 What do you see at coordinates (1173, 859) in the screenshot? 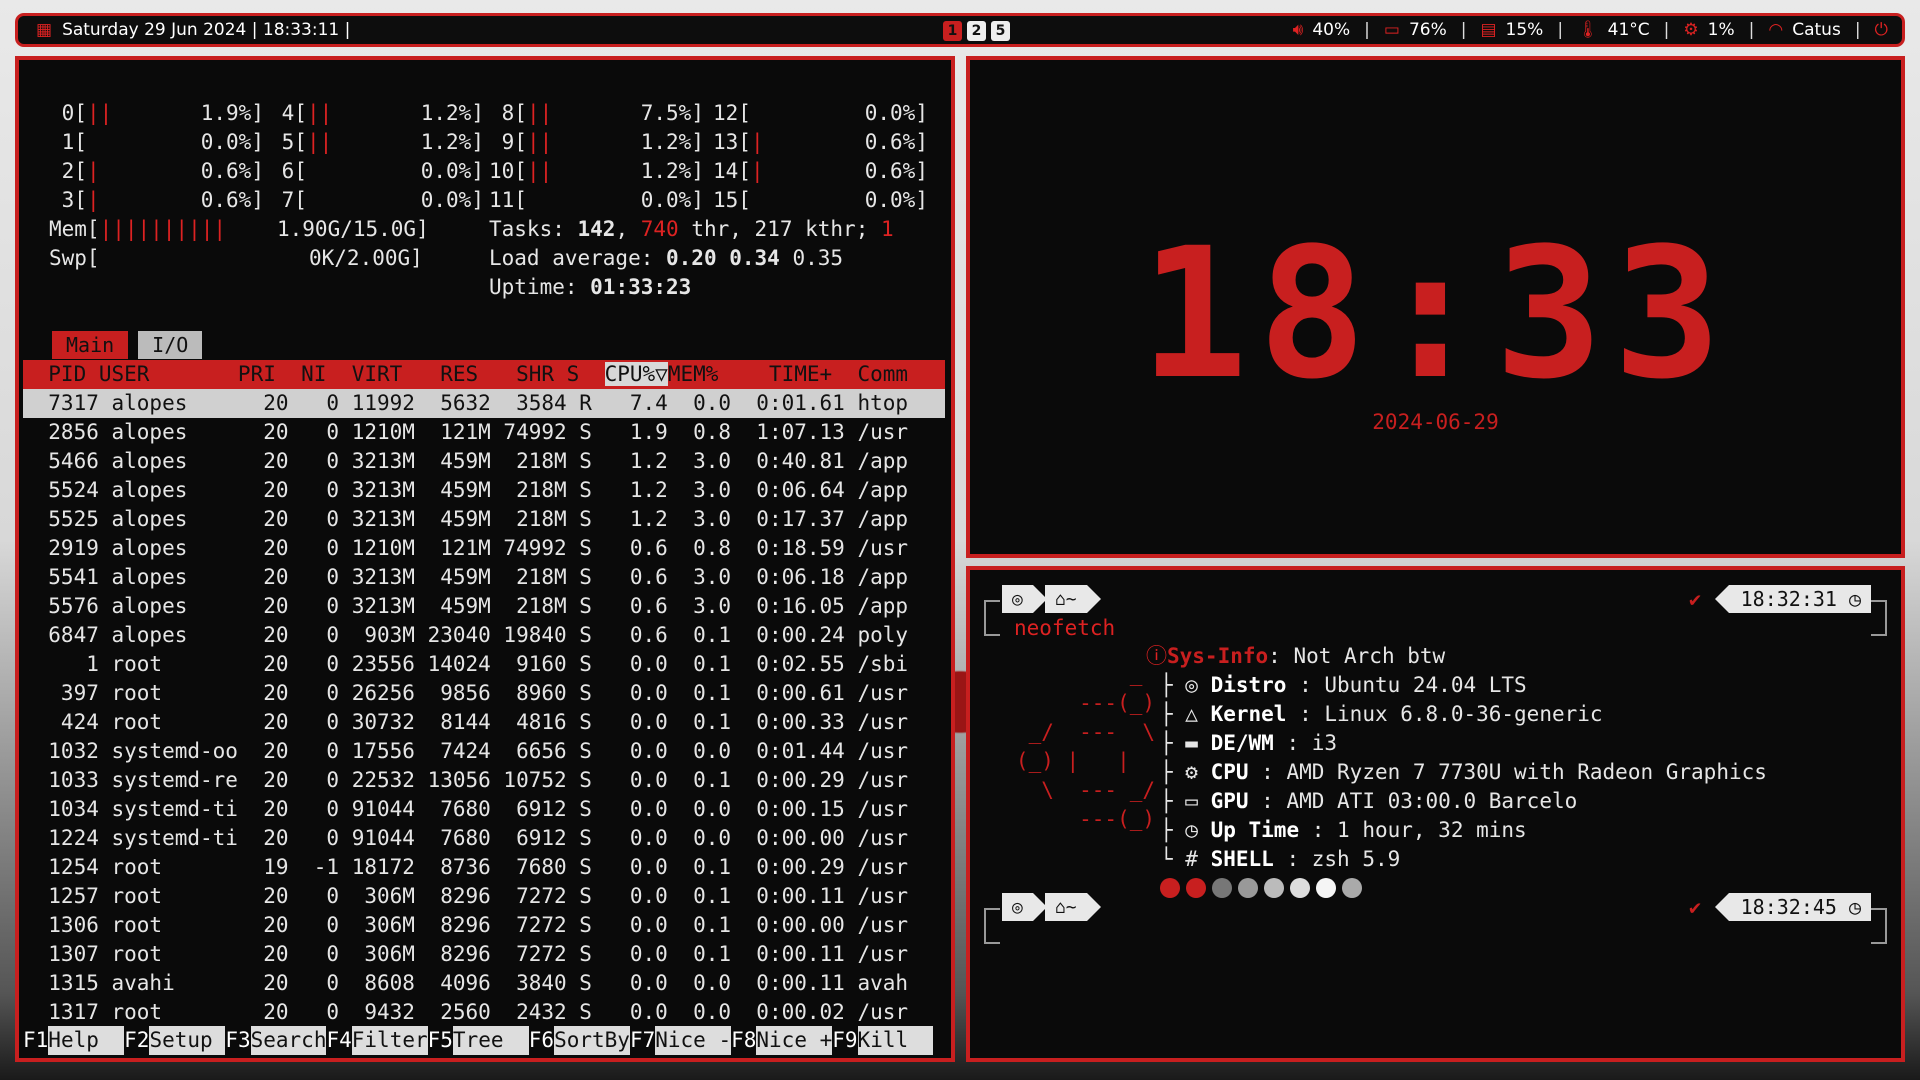
I see `tree-connector: └` at bounding box center [1173, 859].